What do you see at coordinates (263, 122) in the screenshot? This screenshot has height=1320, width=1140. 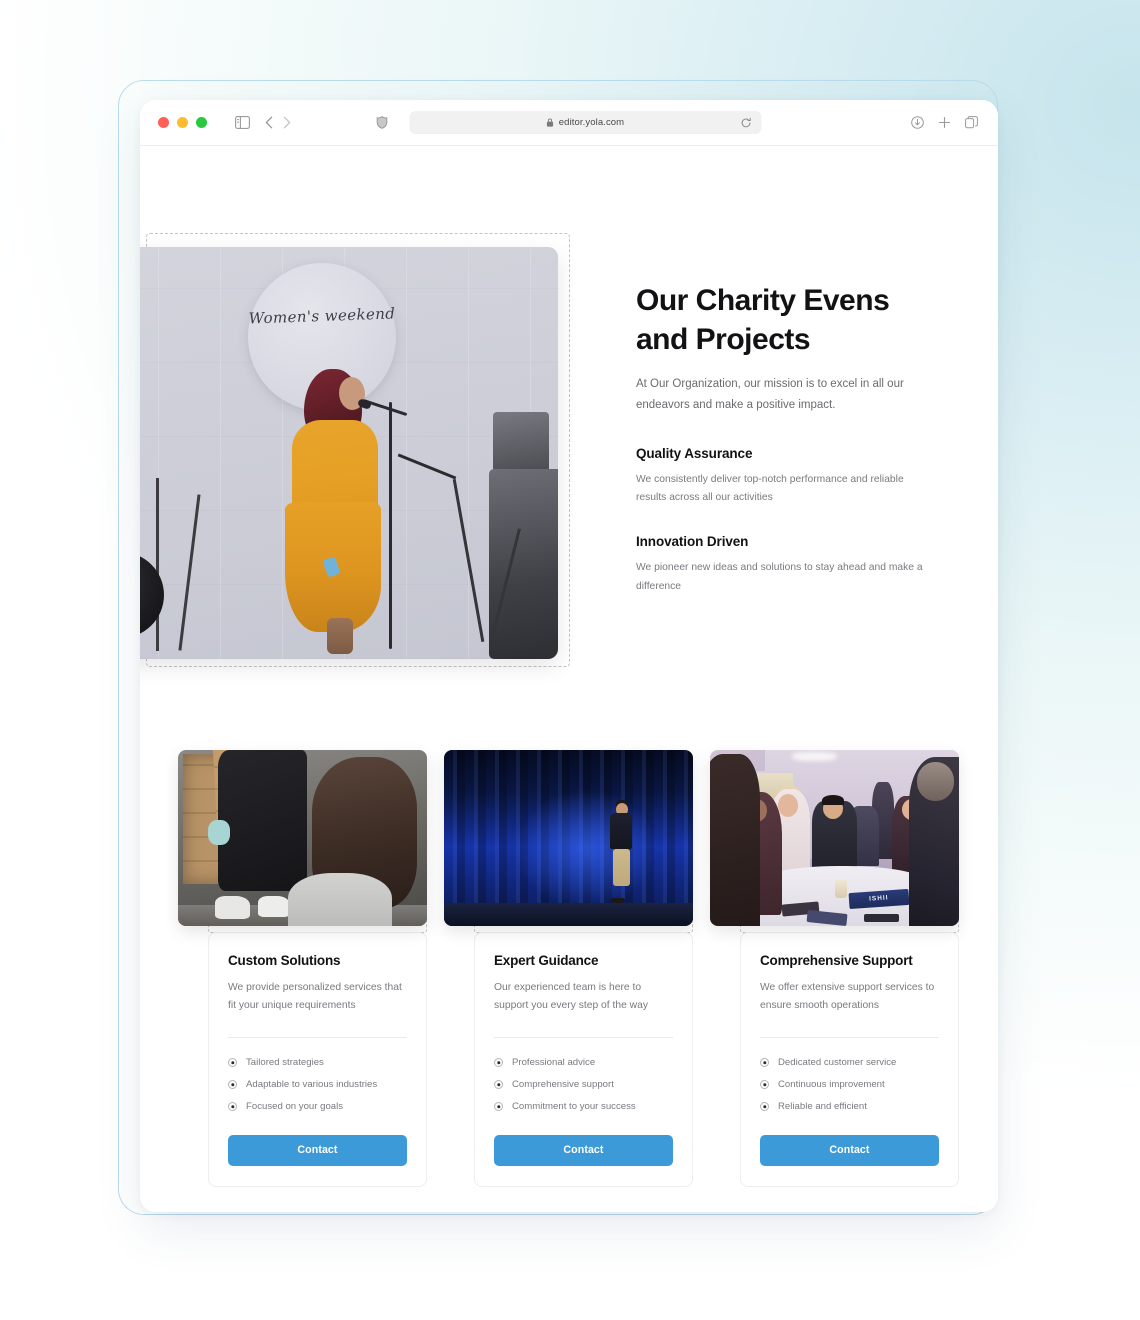 I see `toolbar-left-group` at bounding box center [263, 122].